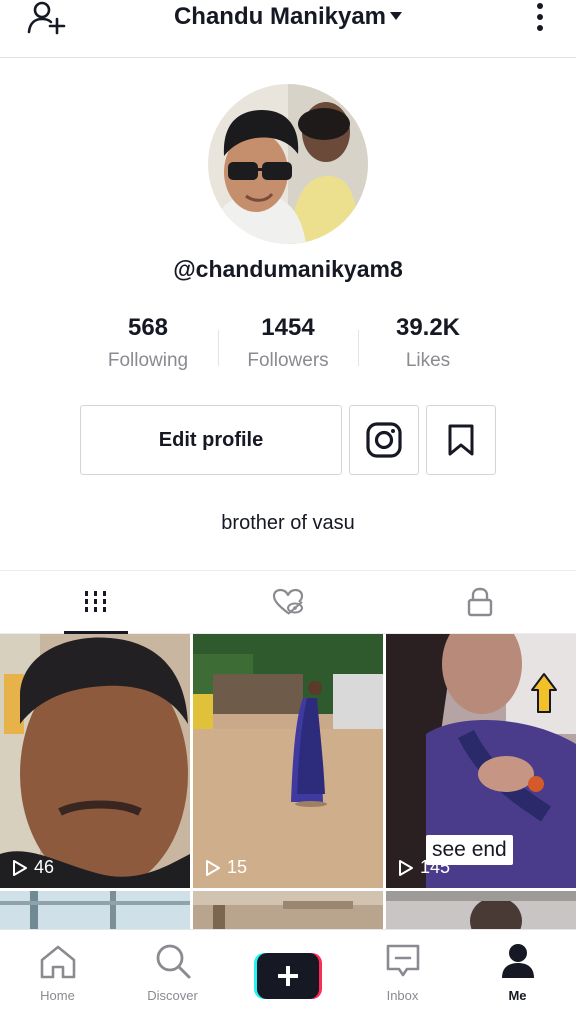 The width and height of the screenshot is (576, 1024). Describe the element at coordinates (57, 995) in the screenshot. I see `nav-home-label: Home` at that location.